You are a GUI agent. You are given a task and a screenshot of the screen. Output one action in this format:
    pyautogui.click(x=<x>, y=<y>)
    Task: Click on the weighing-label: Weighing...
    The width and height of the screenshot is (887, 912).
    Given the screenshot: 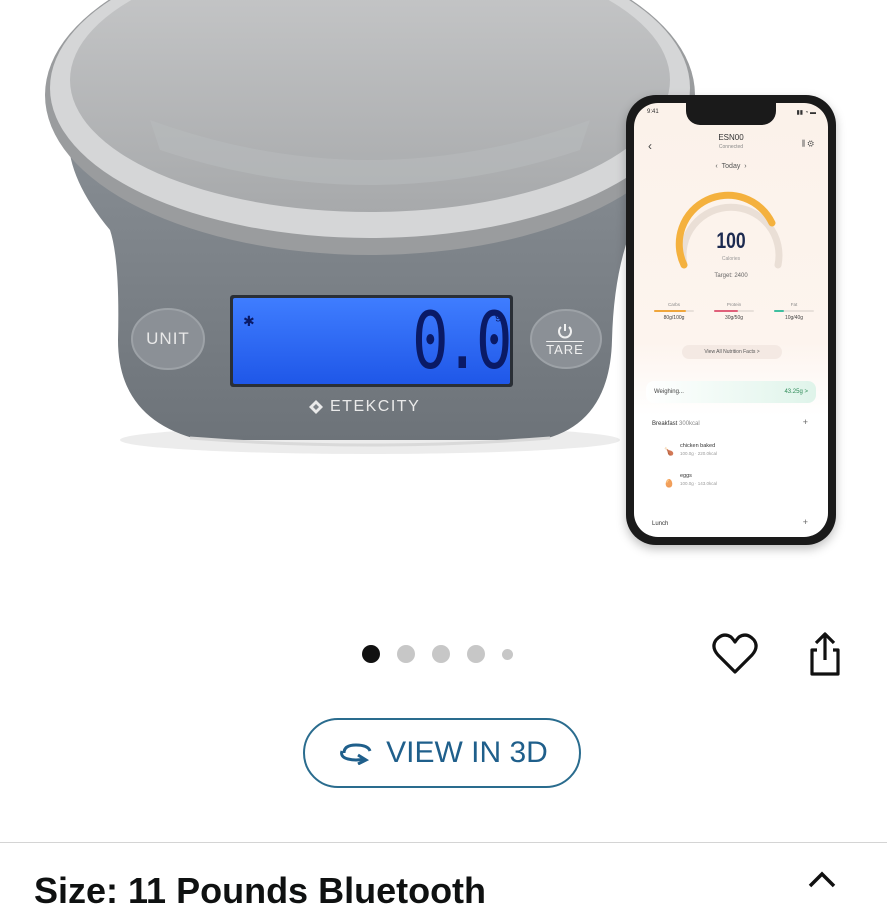 What is the action you would take?
    pyautogui.click(x=669, y=392)
    